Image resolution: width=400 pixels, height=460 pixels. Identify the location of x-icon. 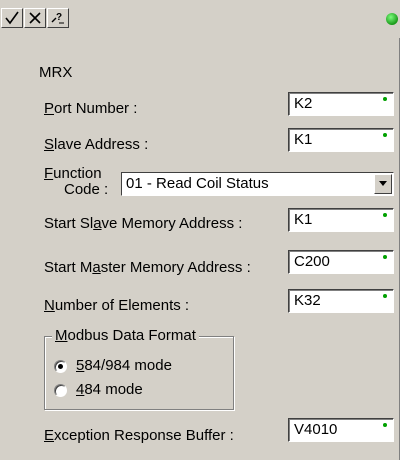
(35, 18).